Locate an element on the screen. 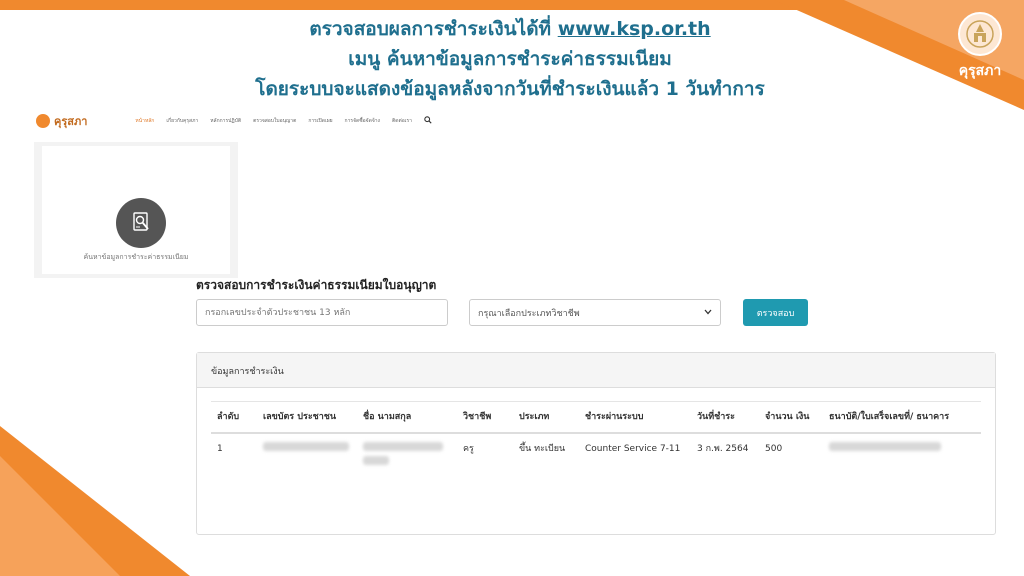  document-search-icon is located at coordinates (141, 223).